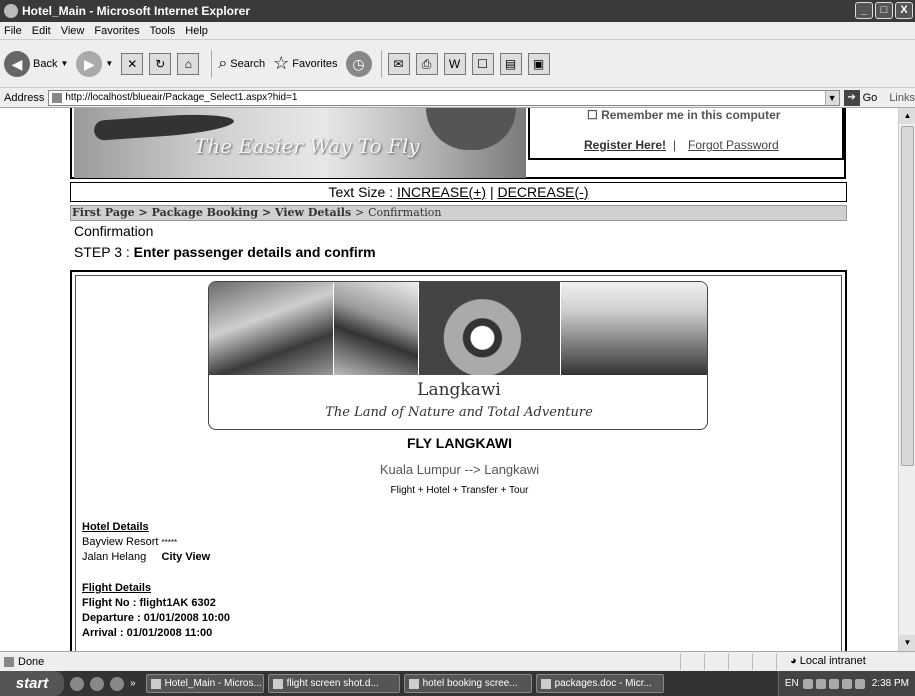  What do you see at coordinates (890, 683) in the screenshot?
I see `clock: 2:38 PM` at bounding box center [890, 683].